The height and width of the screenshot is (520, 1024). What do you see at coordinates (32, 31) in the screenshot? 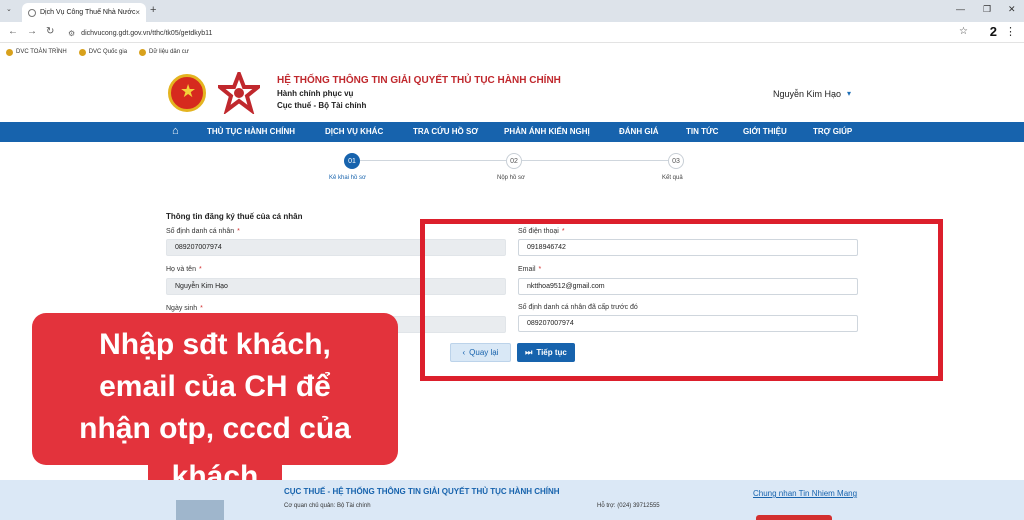
I see `forward-icon: →` at bounding box center [32, 31].